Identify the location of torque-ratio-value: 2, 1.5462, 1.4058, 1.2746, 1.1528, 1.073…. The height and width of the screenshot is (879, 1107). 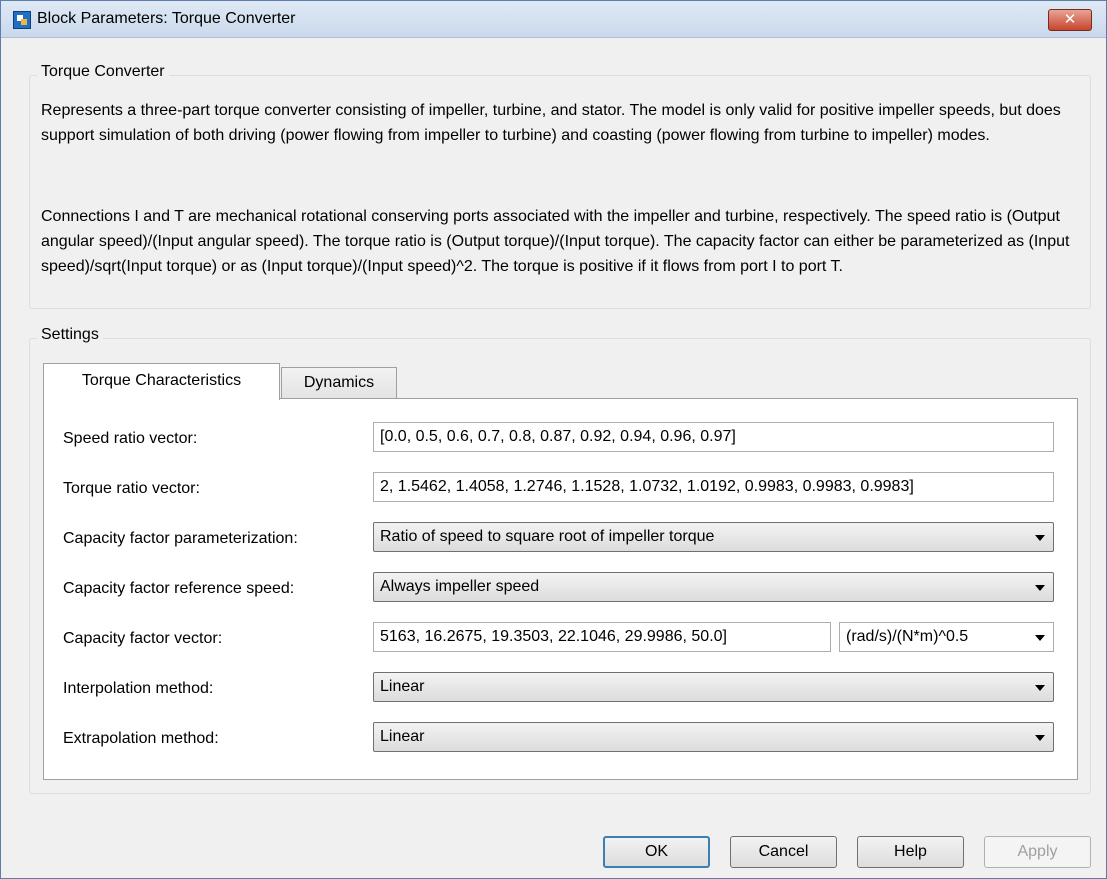
(647, 486).